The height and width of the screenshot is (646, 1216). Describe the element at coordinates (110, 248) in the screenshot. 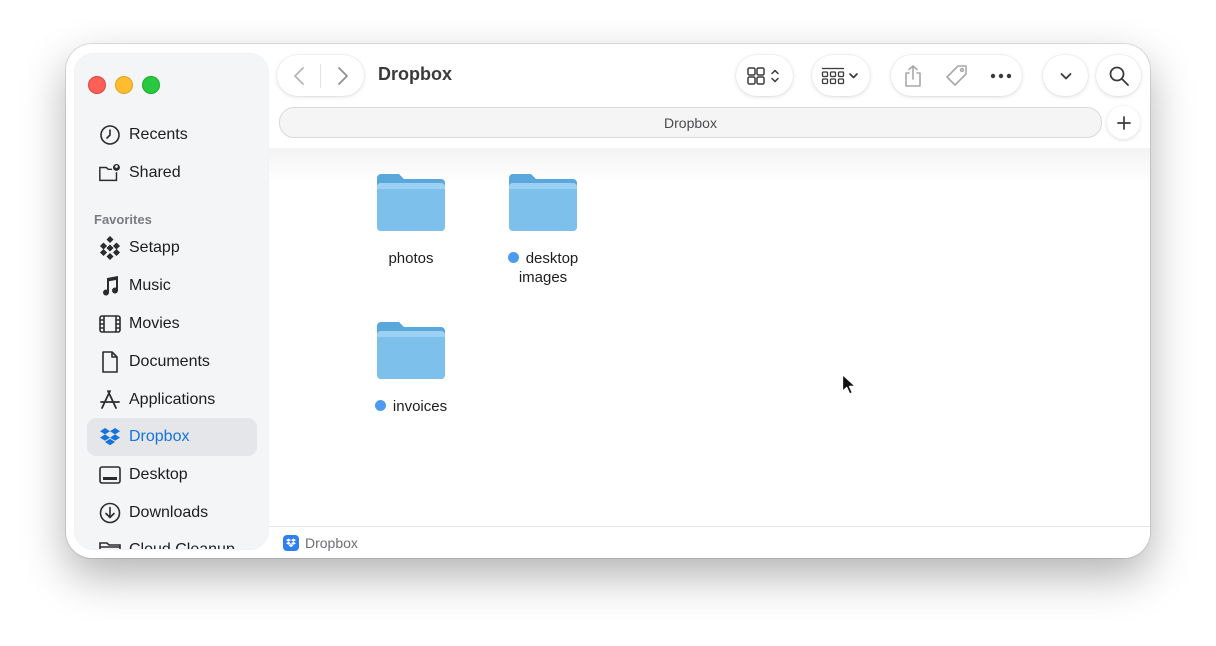

I see `setapp-icon` at that location.